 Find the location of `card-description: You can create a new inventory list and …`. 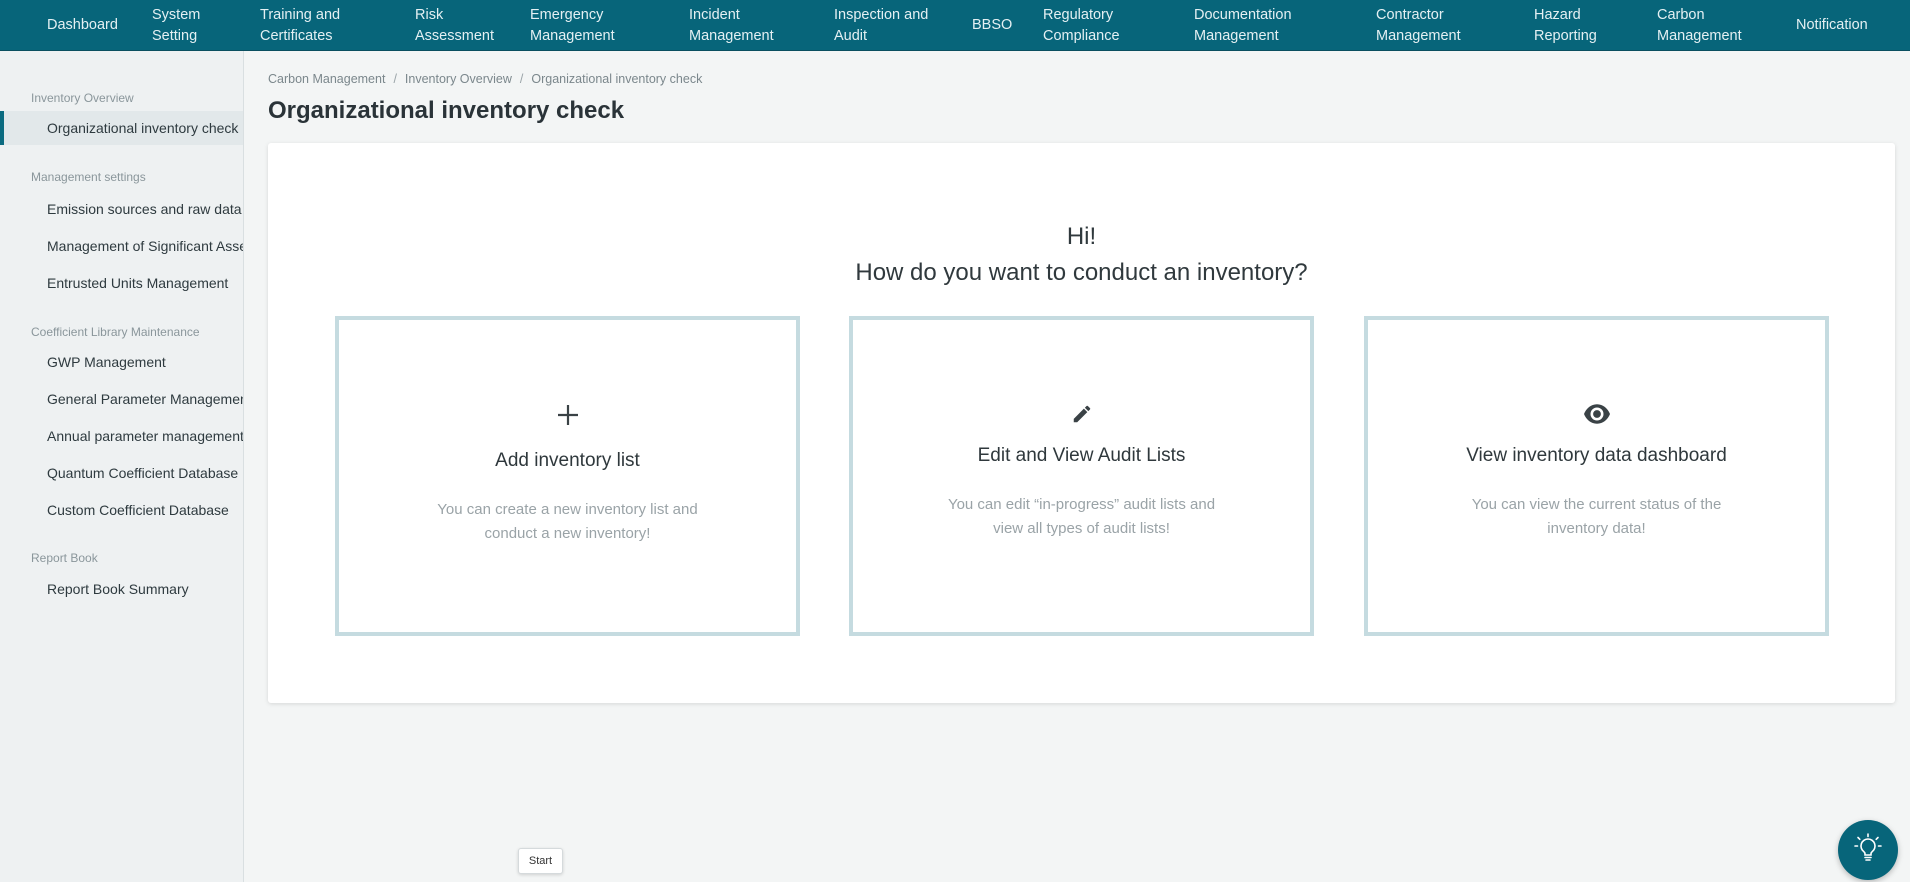

card-description: You can create a new inventory list and … is located at coordinates (567, 521).